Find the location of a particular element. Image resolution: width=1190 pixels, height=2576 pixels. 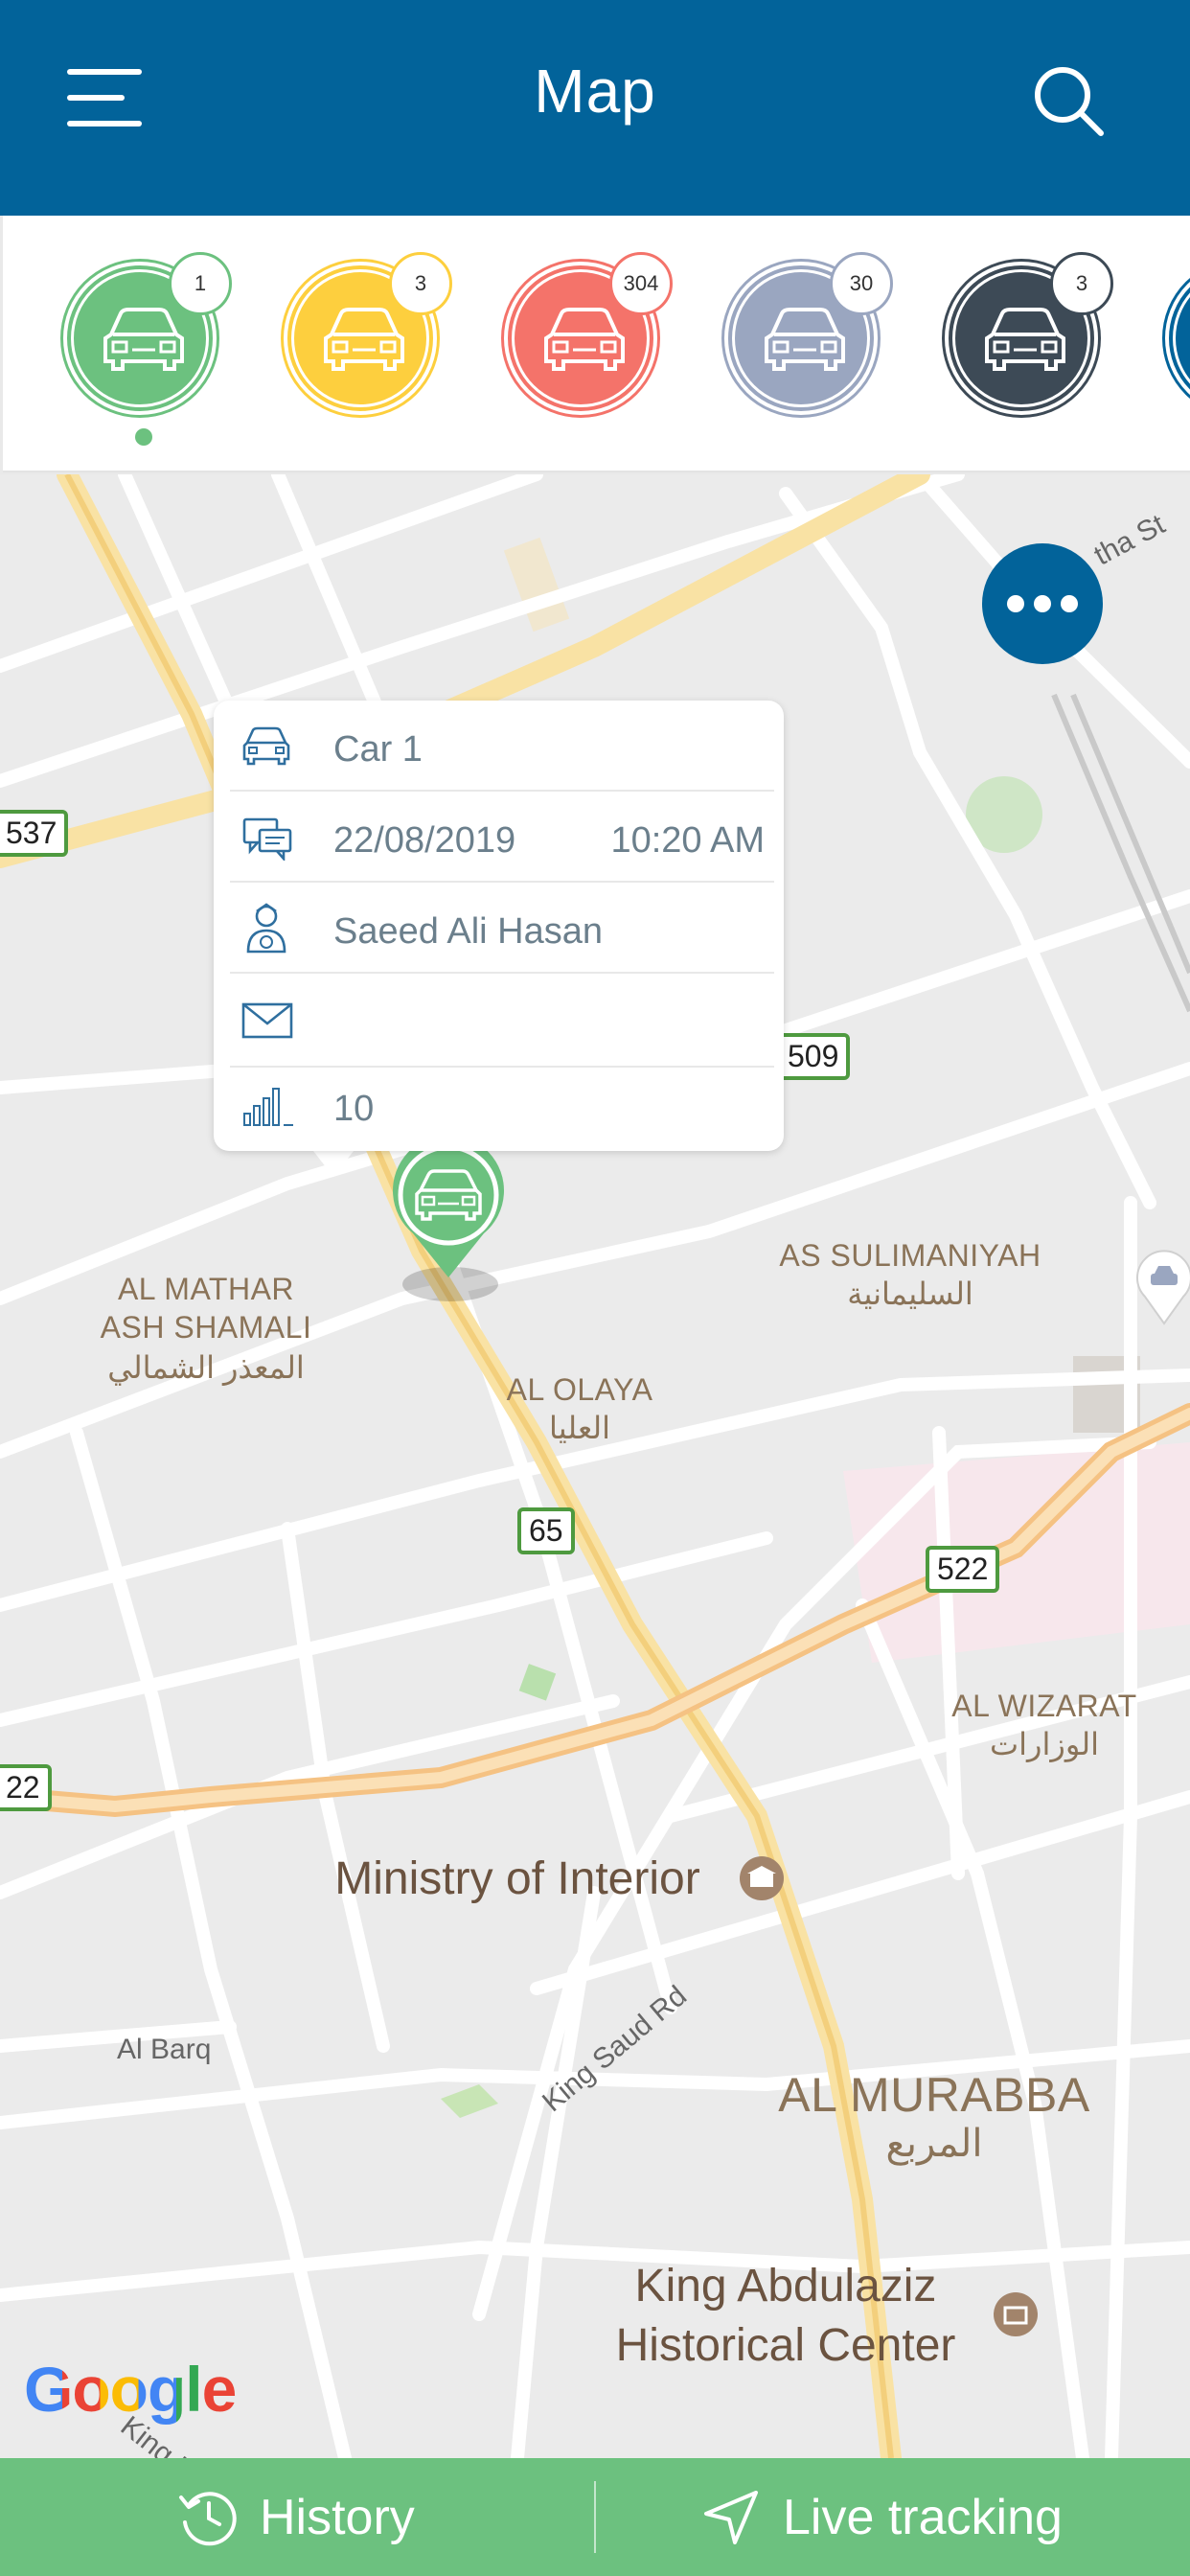

popup-row-datetime: 22/08/2019 10:20 AM is located at coordinates (502, 837).